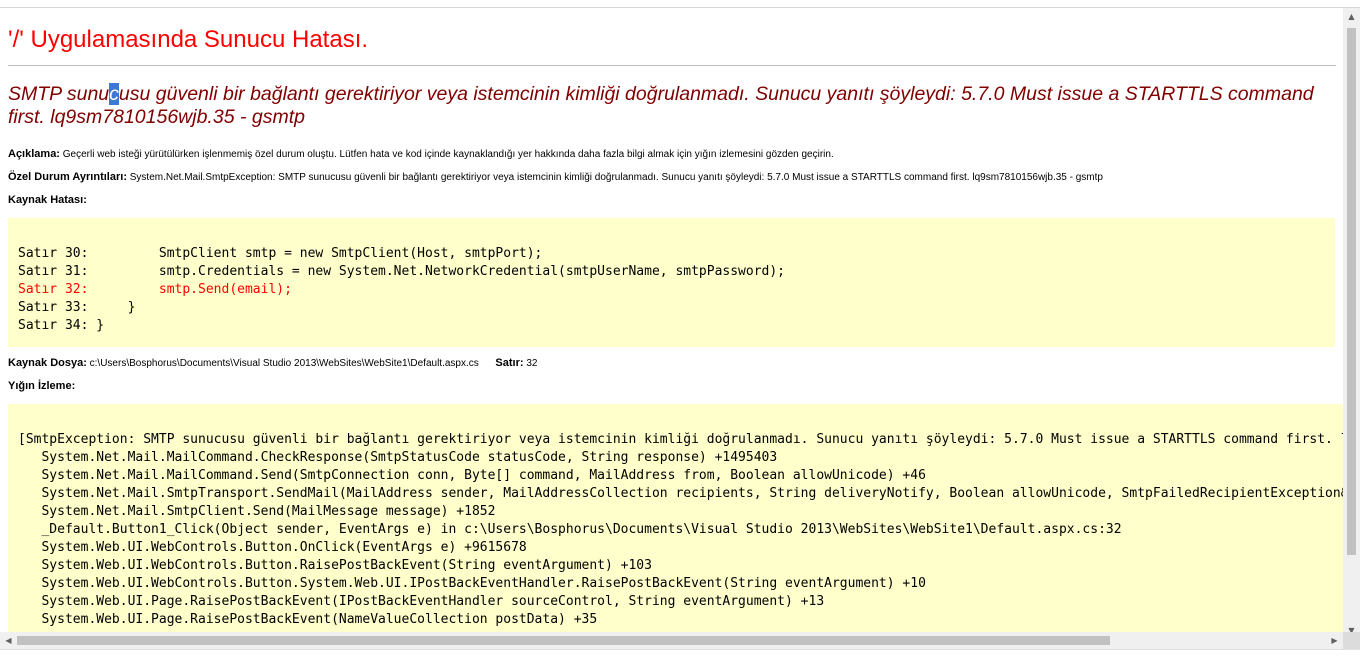 The height and width of the screenshot is (656, 1360). What do you see at coordinates (680, 7) in the screenshot?
I see `top-border` at bounding box center [680, 7].